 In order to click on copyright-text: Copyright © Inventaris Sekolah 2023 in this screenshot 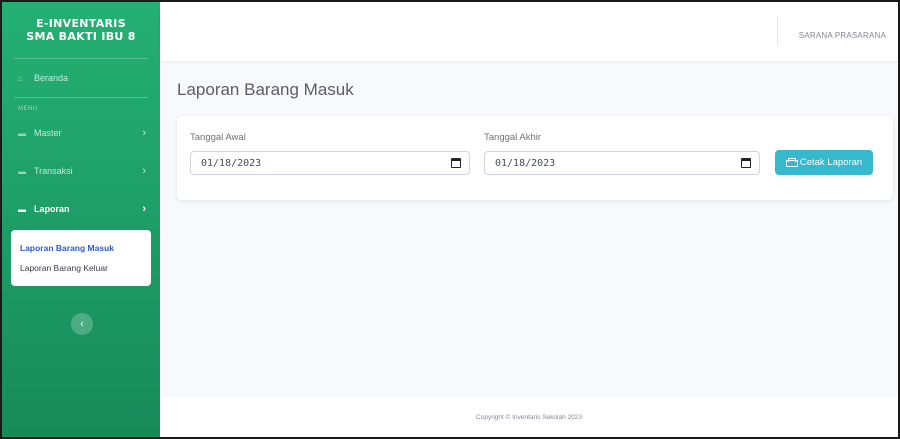, I will do `click(529, 417)`.